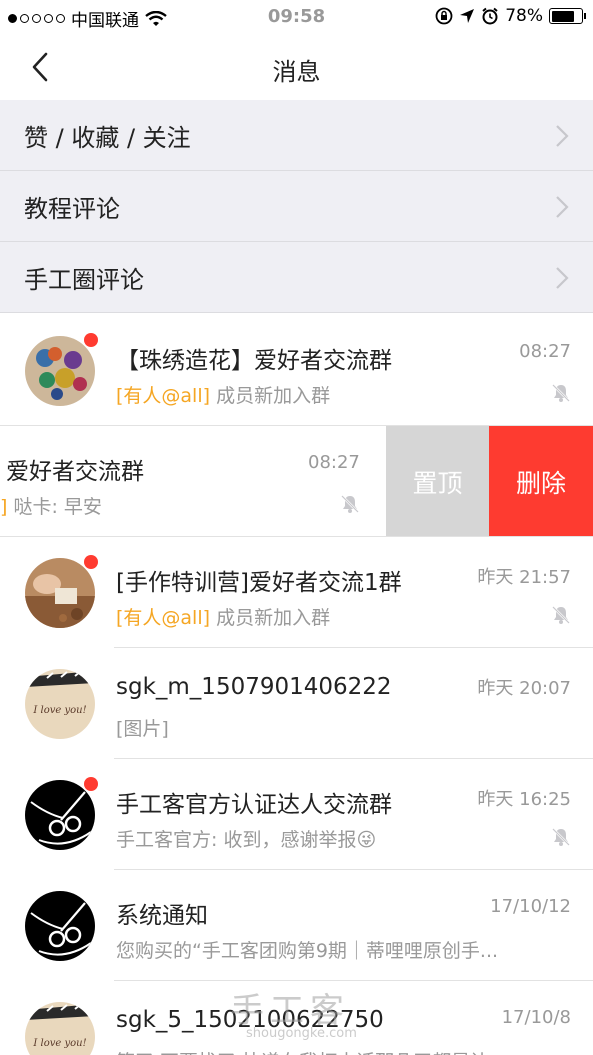  What do you see at coordinates (524, 799) in the screenshot?
I see `conversation-time: 昨天 16:25` at bounding box center [524, 799].